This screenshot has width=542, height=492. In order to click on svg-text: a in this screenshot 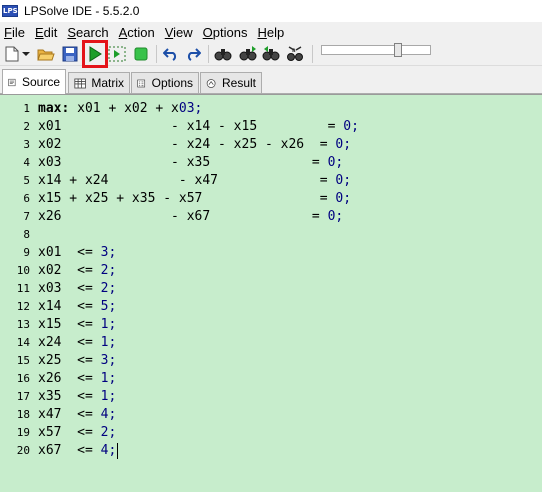, I will do `click(294, 50)`.